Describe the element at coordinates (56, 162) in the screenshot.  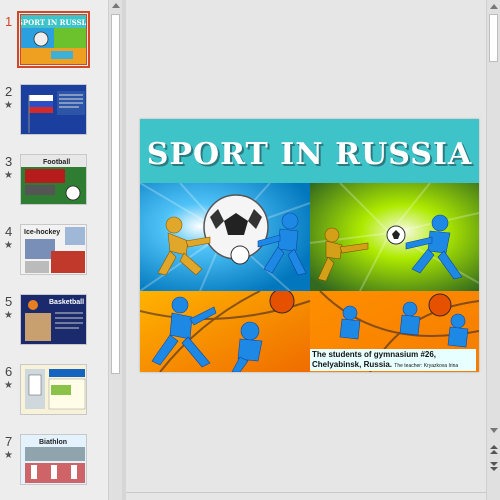
I see `thumb-title: Football` at that location.